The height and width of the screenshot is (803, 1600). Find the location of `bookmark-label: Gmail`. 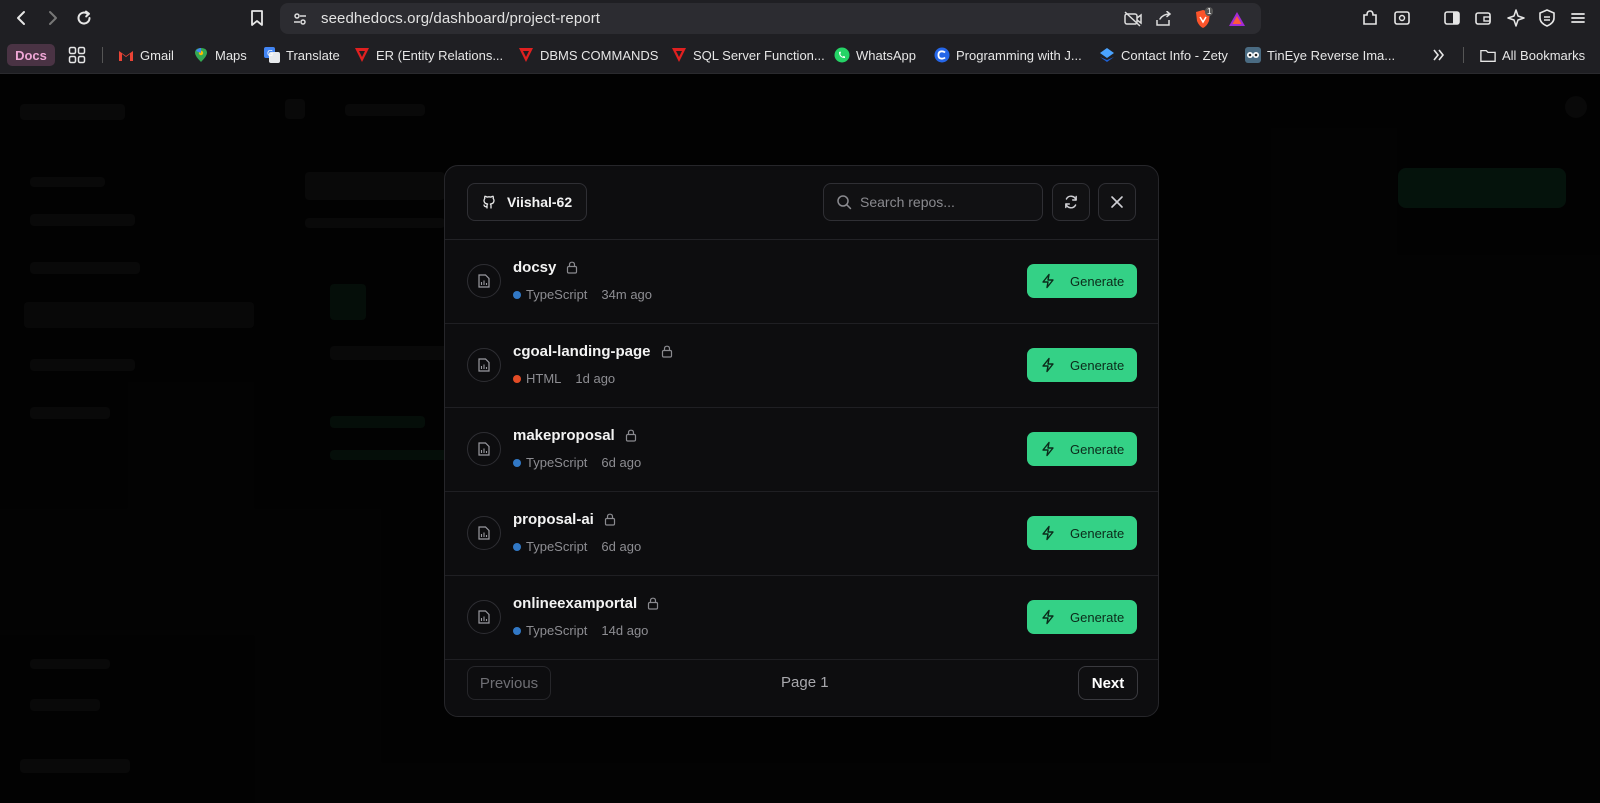

bookmark-label: Gmail is located at coordinates (157, 55).